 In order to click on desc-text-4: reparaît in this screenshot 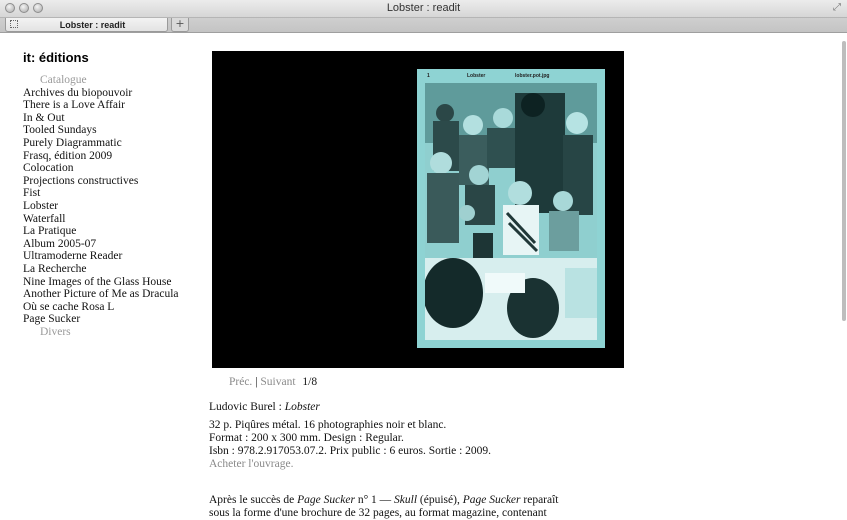, I will do `click(539, 500)`.